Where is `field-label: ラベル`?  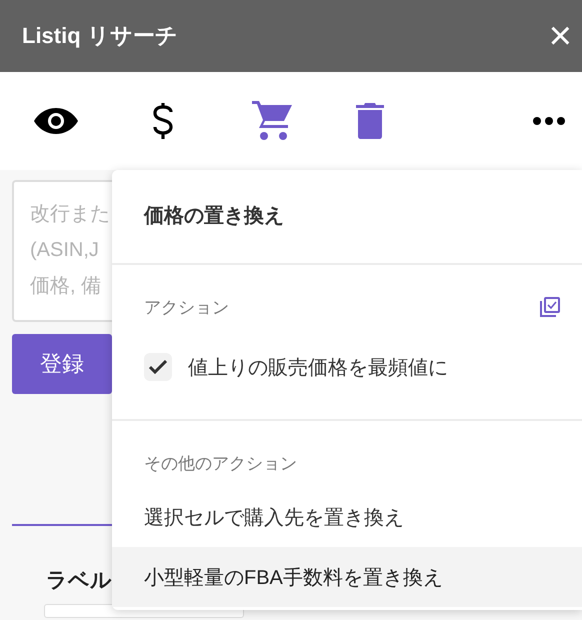 field-label: ラベル is located at coordinates (79, 581).